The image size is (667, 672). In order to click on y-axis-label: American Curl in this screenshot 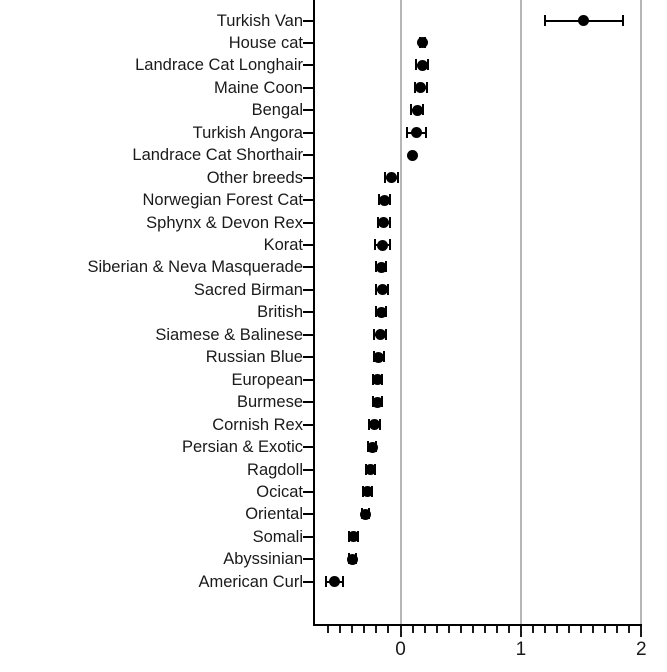, I will do `click(250, 581)`.